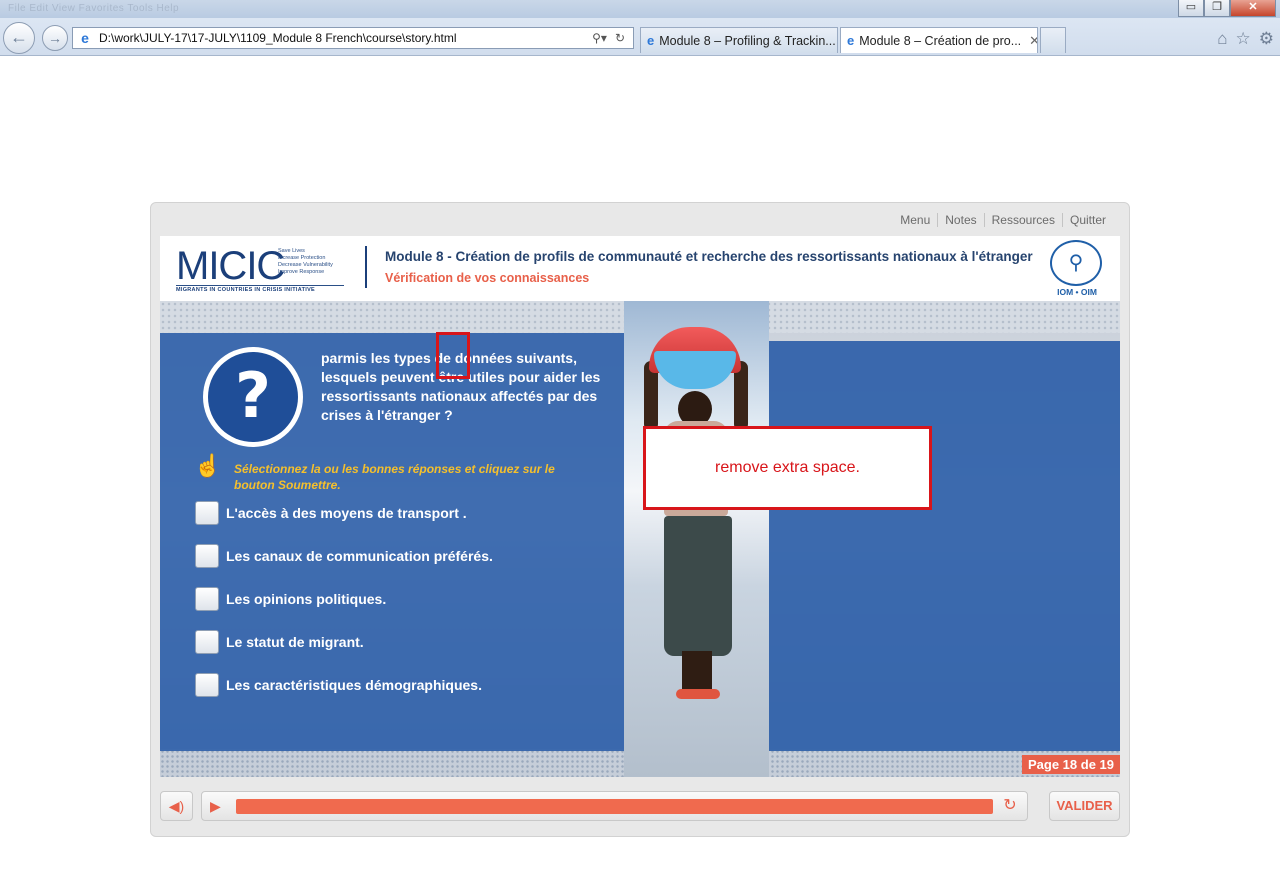 This screenshot has width=1280, height=889. Describe the element at coordinates (230, 266) in the screenshot. I see `micic-logo-word: MICIC` at that location.